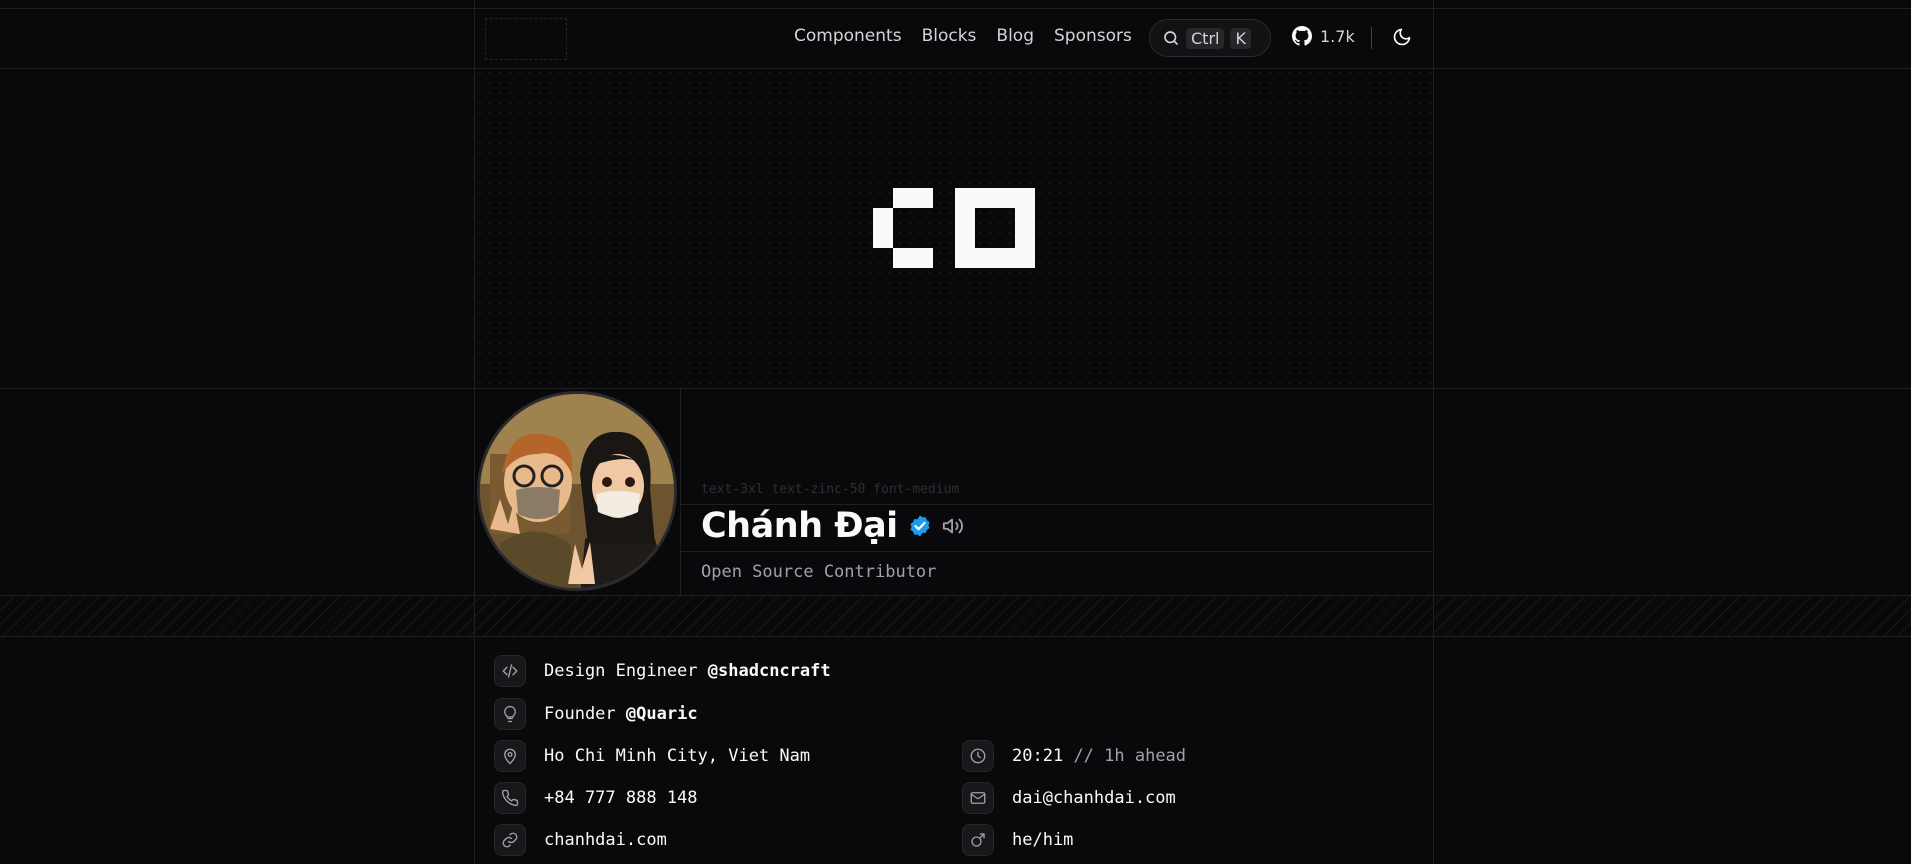 The width and height of the screenshot is (1911, 864). What do you see at coordinates (510, 798) in the screenshot?
I see `phone-icon` at bounding box center [510, 798].